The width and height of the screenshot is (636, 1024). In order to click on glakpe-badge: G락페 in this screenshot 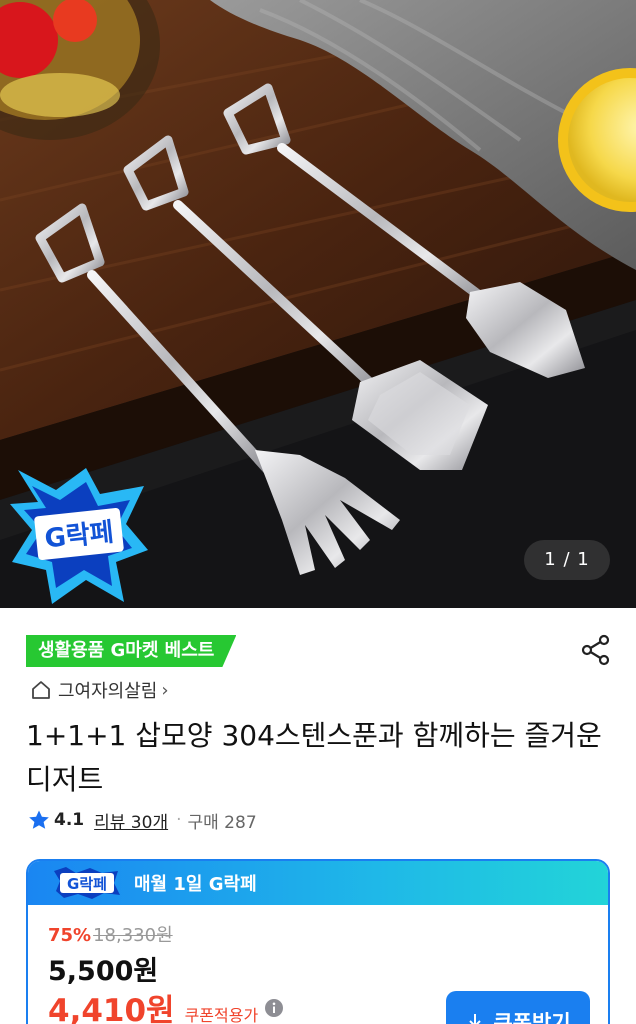, I will do `click(79, 536)`.